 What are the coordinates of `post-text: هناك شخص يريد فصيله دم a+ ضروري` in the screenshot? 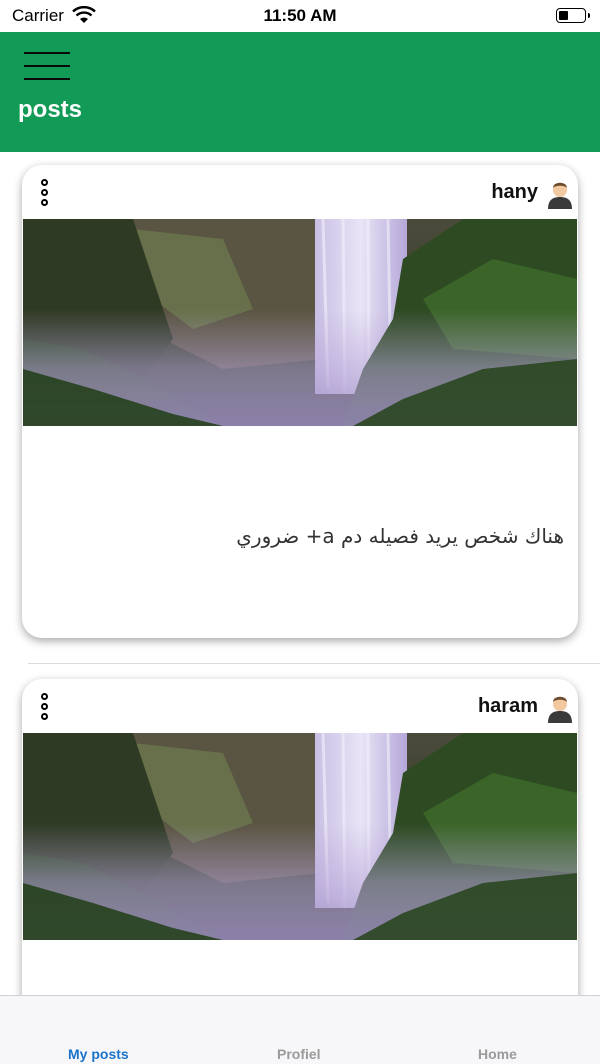 It's located at (400, 536).